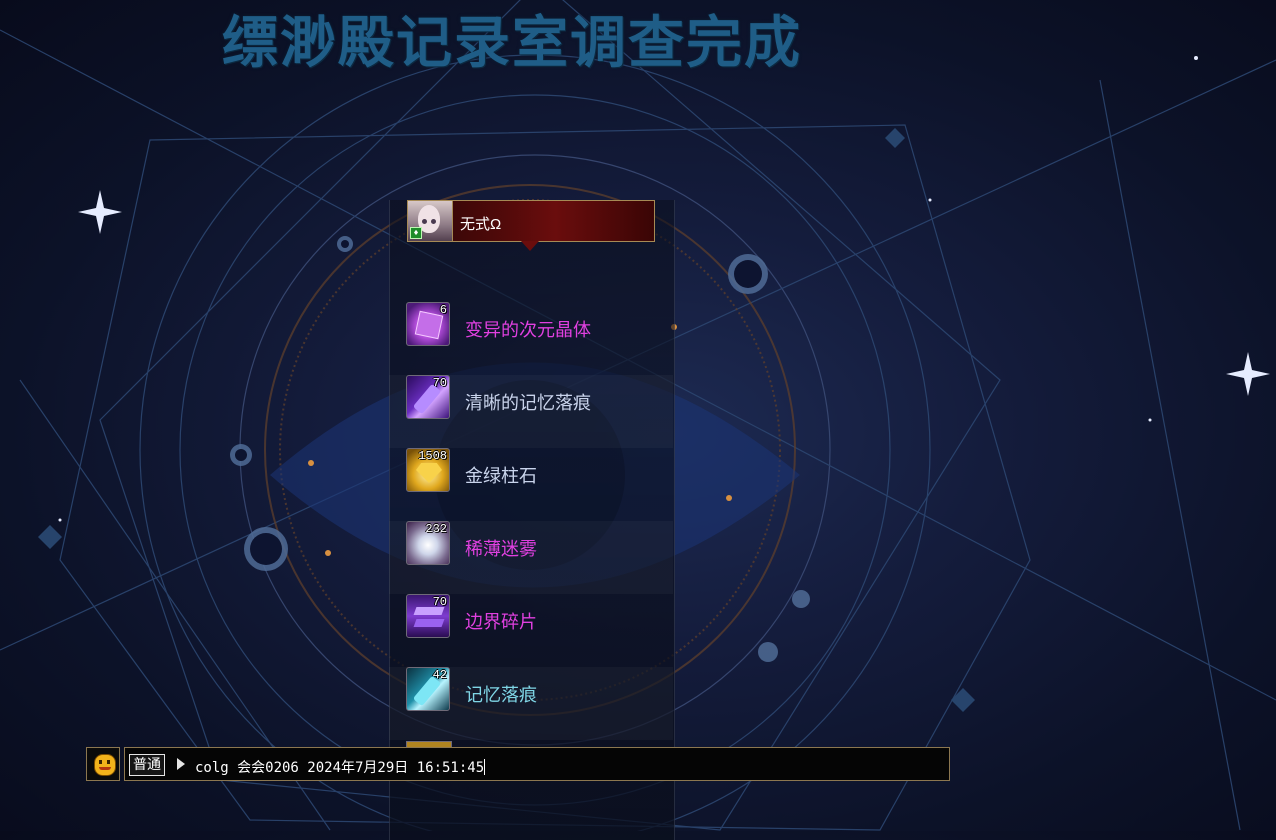  What do you see at coordinates (428, 543) in the screenshot?
I see `white-mist-orb-icon: 232` at bounding box center [428, 543].